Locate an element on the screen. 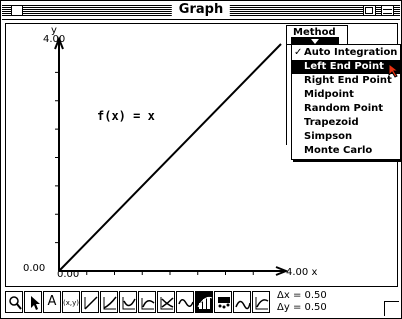  window-title: Graph is located at coordinates (201, 10).